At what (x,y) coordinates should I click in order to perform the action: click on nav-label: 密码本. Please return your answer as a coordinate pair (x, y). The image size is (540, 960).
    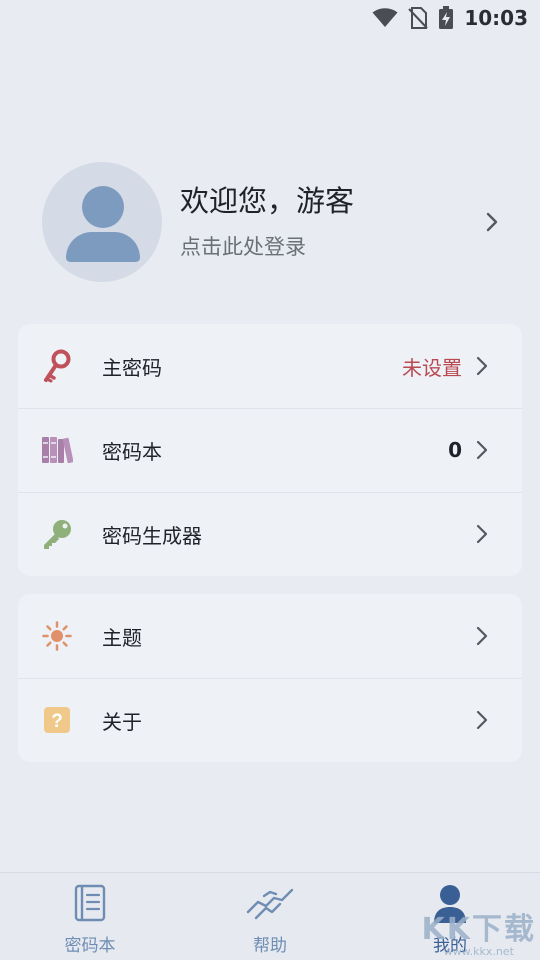
    Looking at the image, I should click on (90, 946).